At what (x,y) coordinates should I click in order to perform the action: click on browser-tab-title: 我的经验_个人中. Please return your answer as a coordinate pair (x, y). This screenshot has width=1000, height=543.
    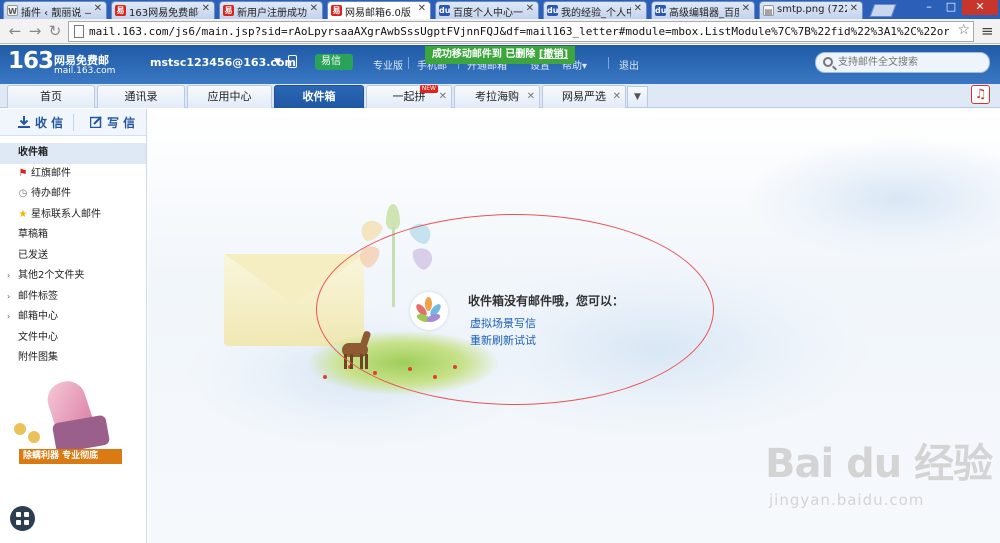
    Looking at the image, I should click on (596, 13).